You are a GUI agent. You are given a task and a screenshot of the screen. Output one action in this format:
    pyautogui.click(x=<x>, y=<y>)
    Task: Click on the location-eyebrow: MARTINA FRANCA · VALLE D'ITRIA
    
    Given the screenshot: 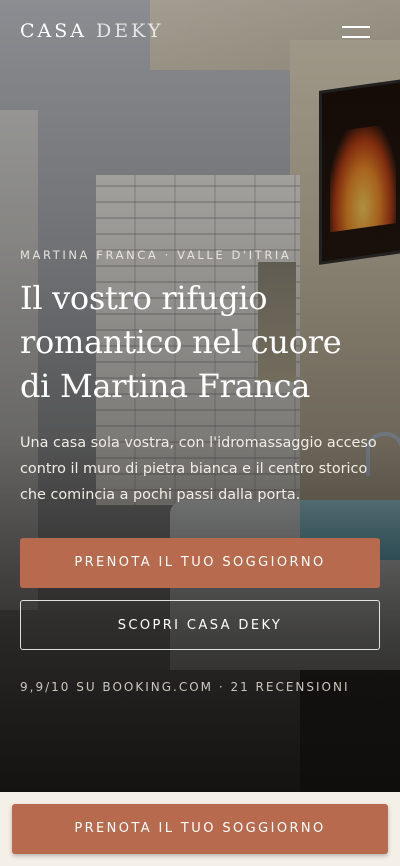 What is the action you would take?
    pyautogui.click(x=156, y=255)
    